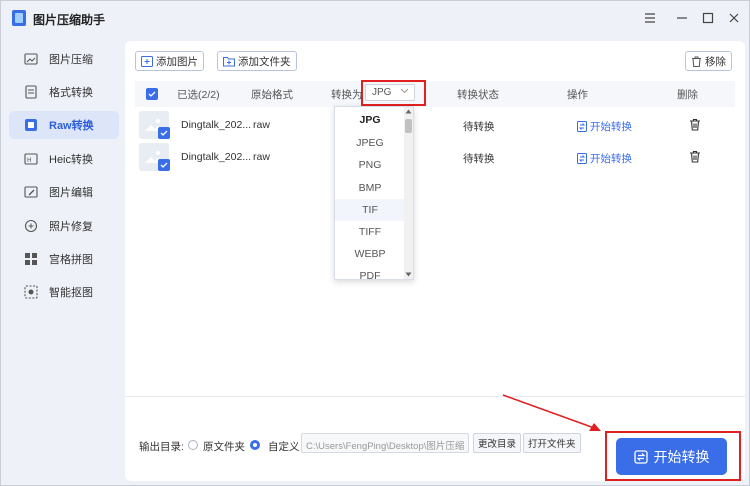  What do you see at coordinates (31, 292) in the screenshot?
I see `smart-cutout-icon` at bounding box center [31, 292].